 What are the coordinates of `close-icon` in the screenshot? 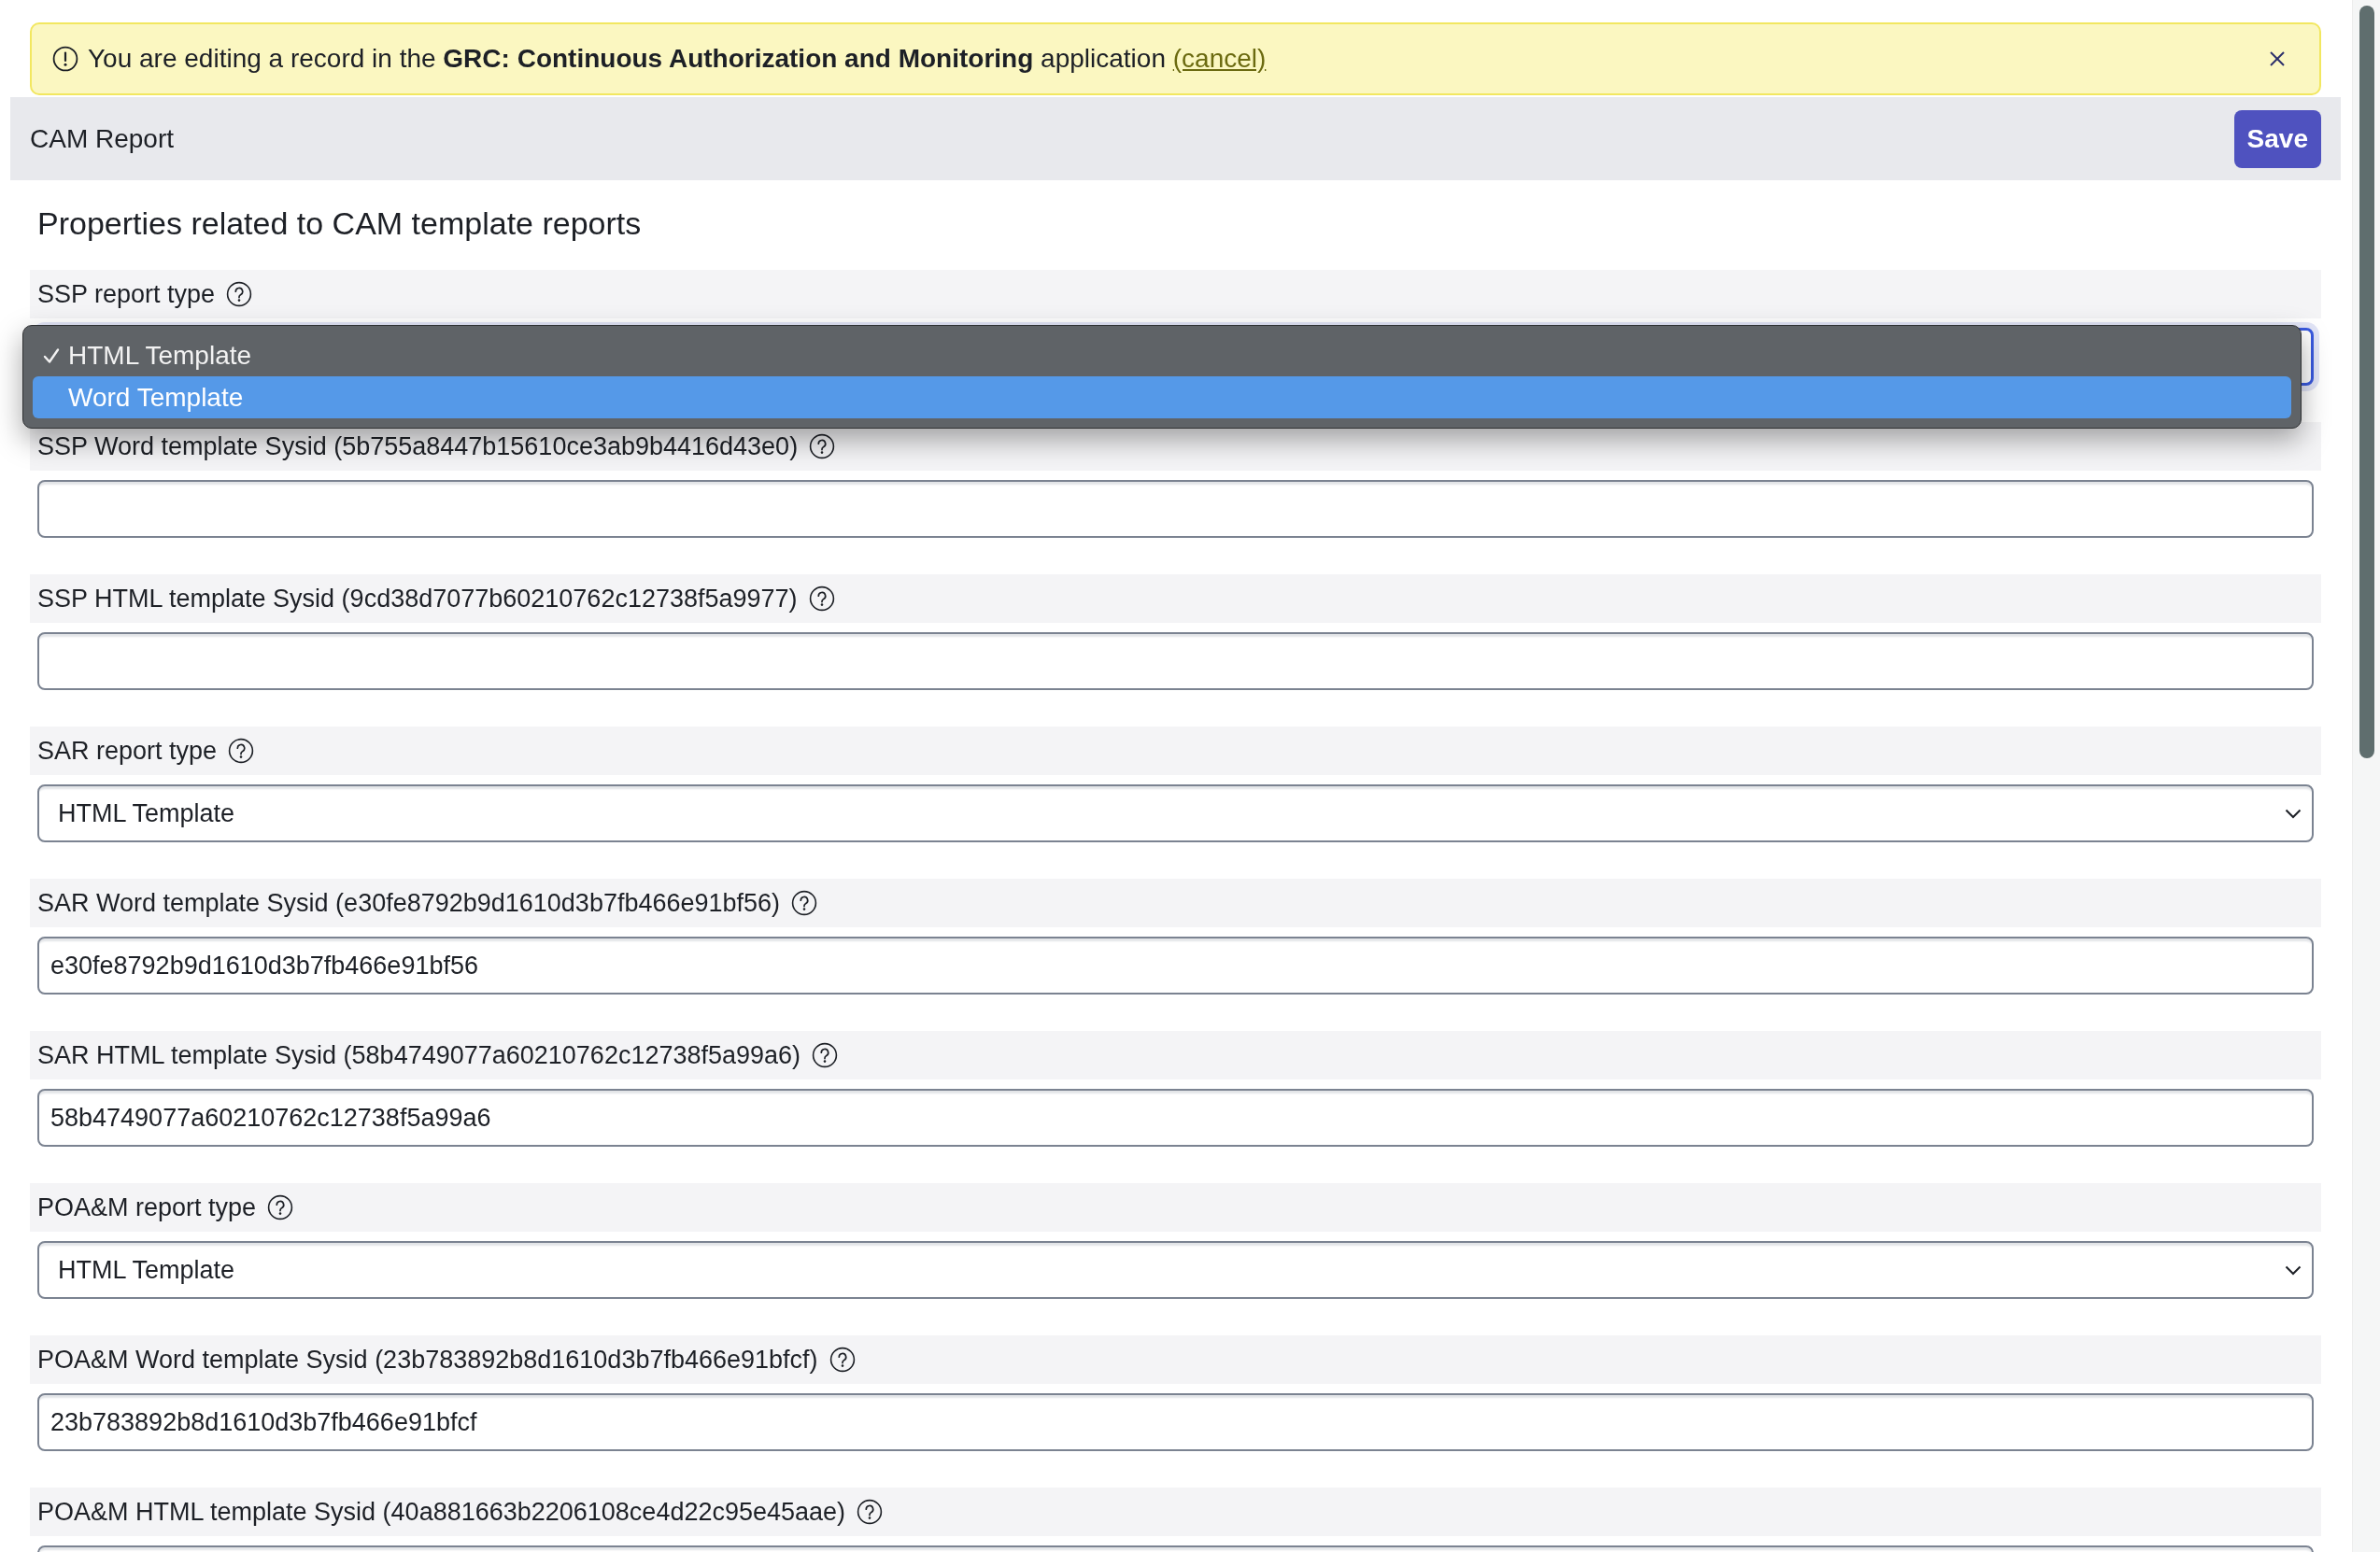 It's located at (2277, 58).